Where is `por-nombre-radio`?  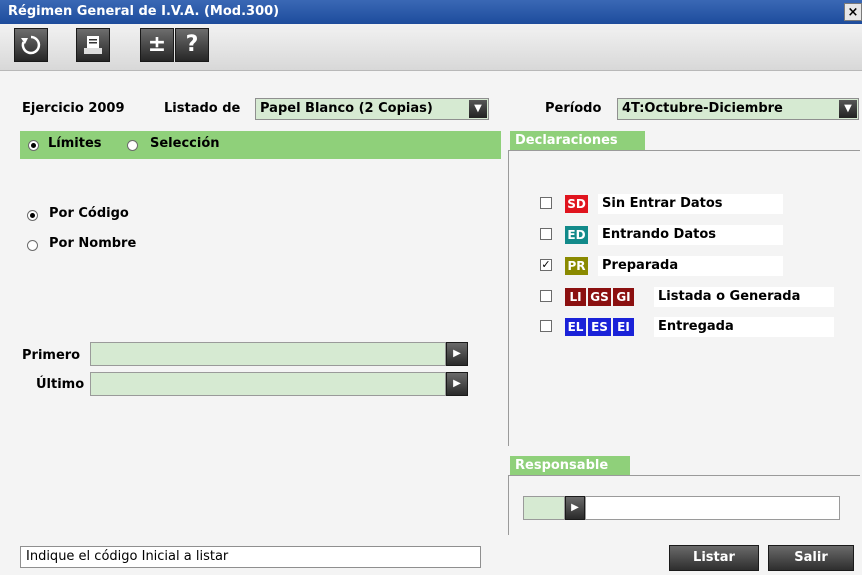 por-nombre-radio is located at coordinates (32, 245).